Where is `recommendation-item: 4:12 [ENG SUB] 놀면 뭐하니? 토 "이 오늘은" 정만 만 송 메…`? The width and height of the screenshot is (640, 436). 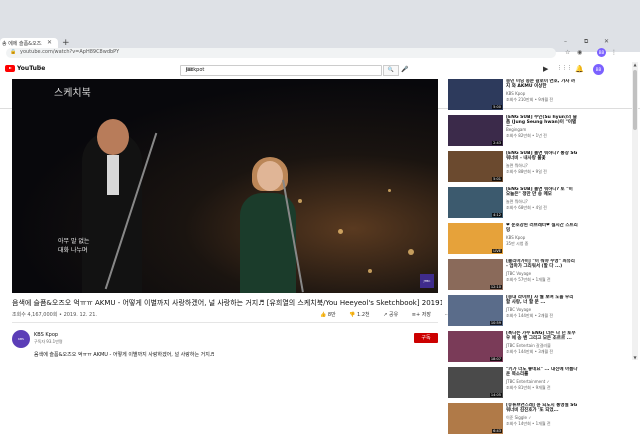 recommendation-item: 4:12 [ENG SUB] 놀면 뭐하니? 토 "이 오늘은" 정만 만 송 메… is located at coordinates (523, 203).